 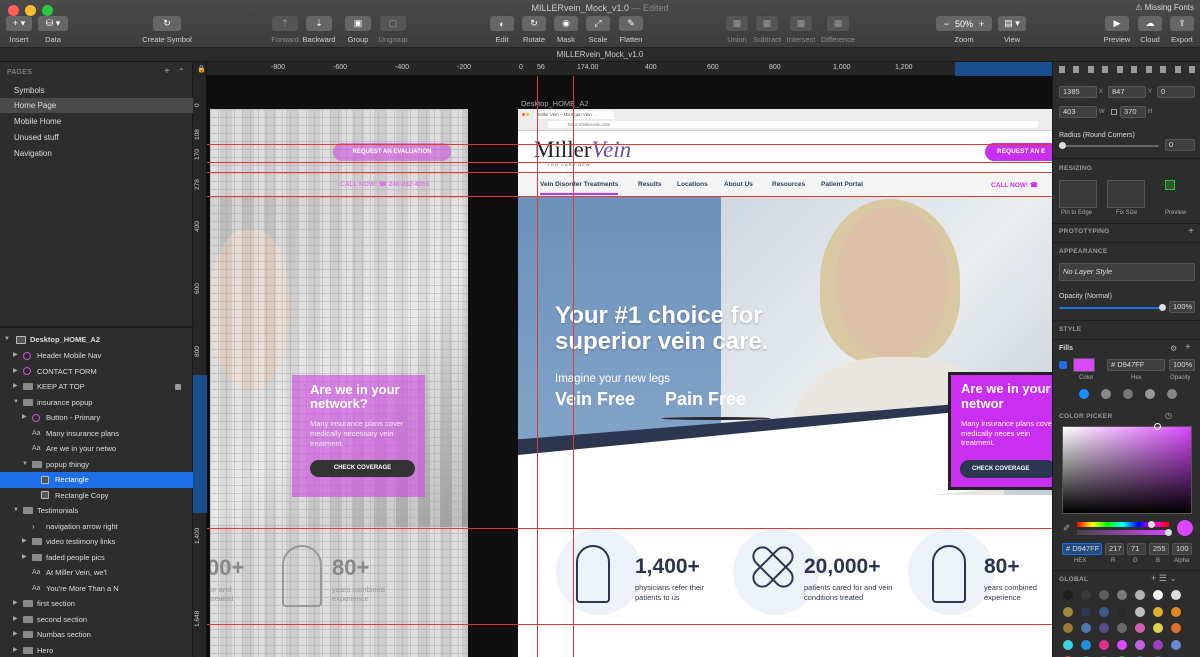 What do you see at coordinates (1162, 307) in the screenshot?
I see `opacity-knob` at bounding box center [1162, 307].